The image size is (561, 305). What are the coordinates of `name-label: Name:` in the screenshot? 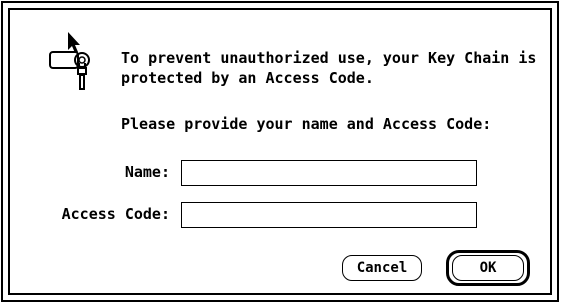 It's located at (147, 172).